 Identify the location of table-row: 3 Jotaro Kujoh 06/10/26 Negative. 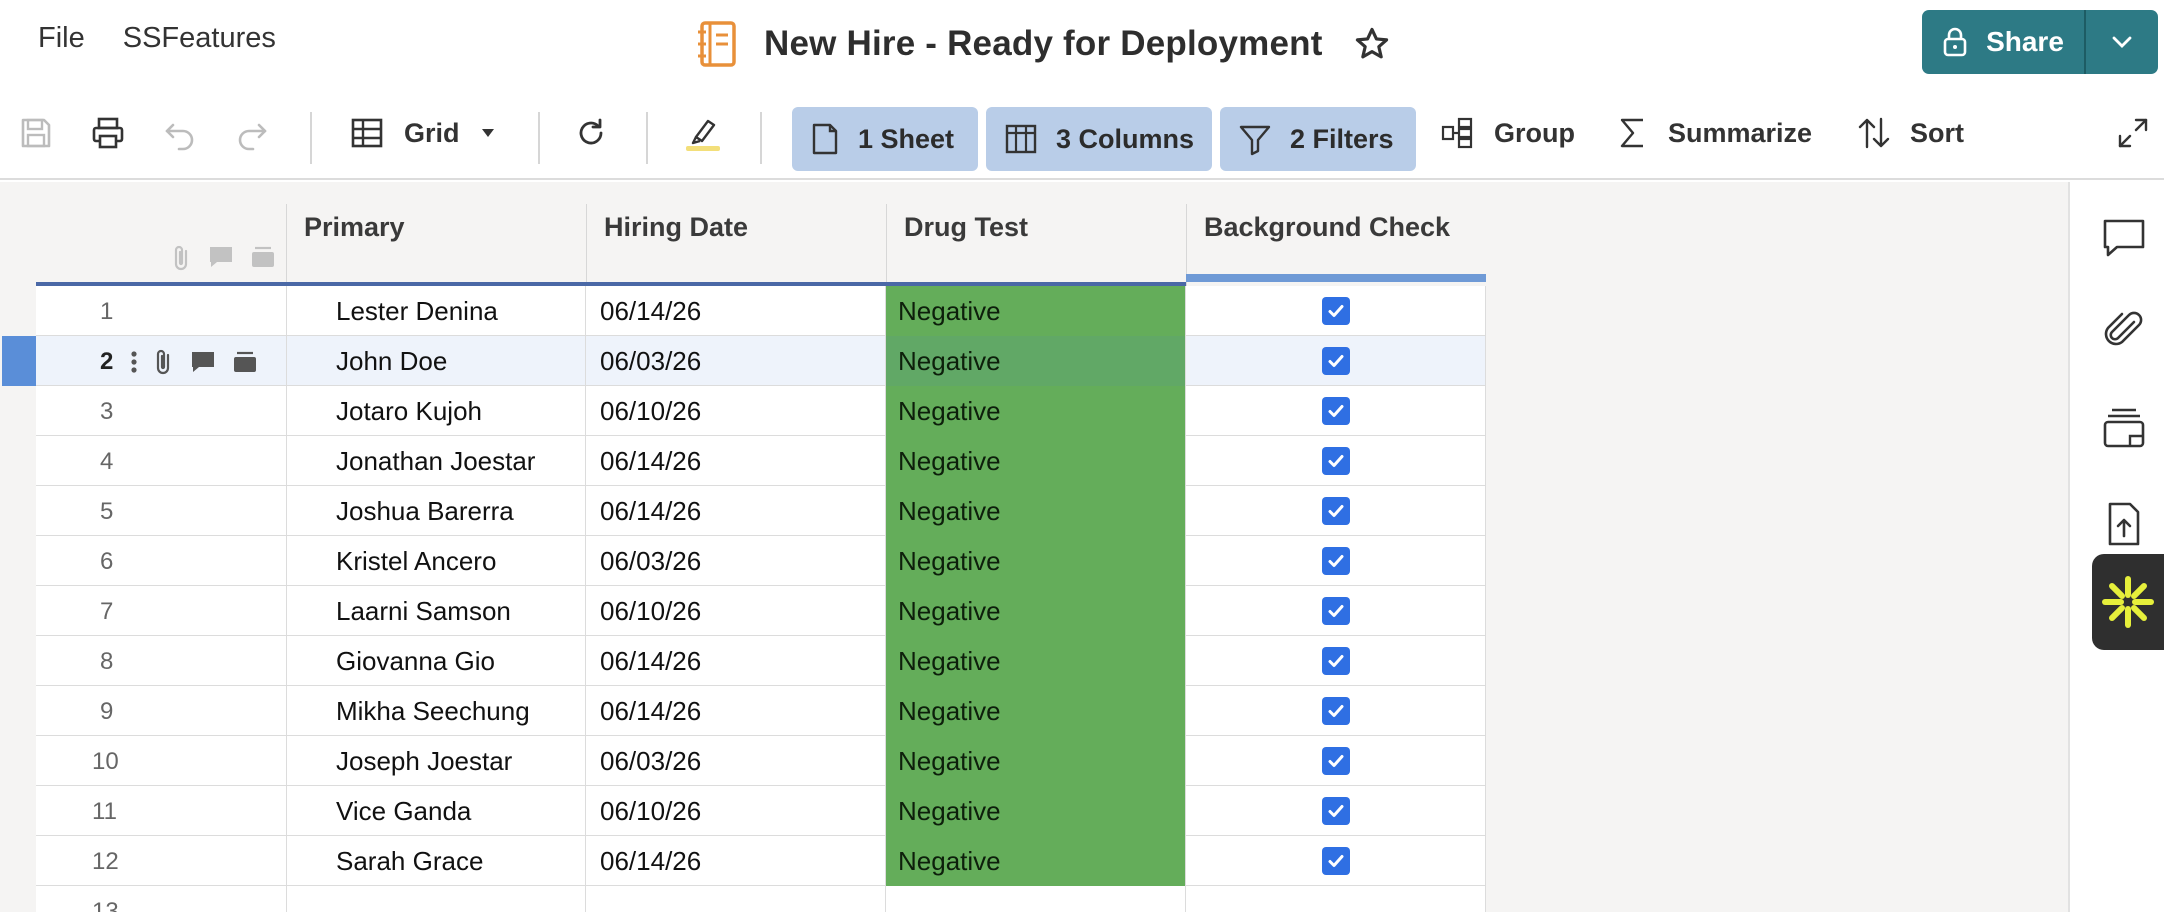
(761, 411).